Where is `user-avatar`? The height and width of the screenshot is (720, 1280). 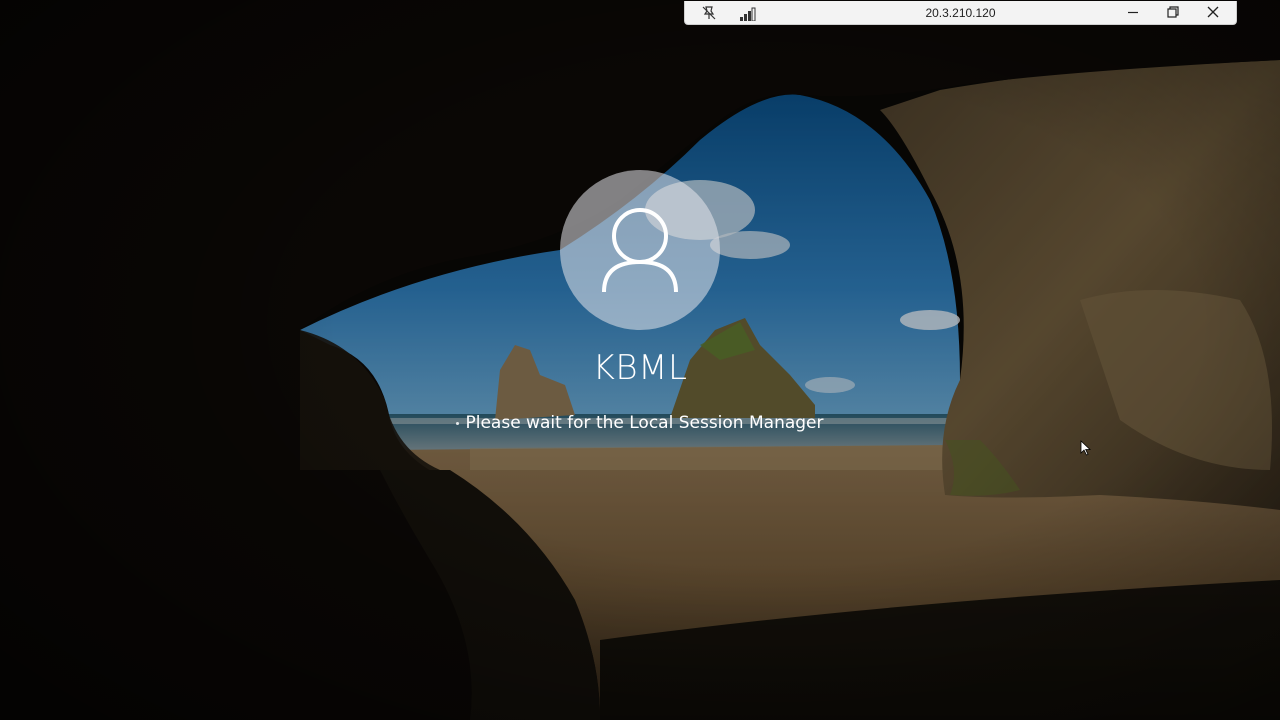
user-avatar is located at coordinates (640, 250).